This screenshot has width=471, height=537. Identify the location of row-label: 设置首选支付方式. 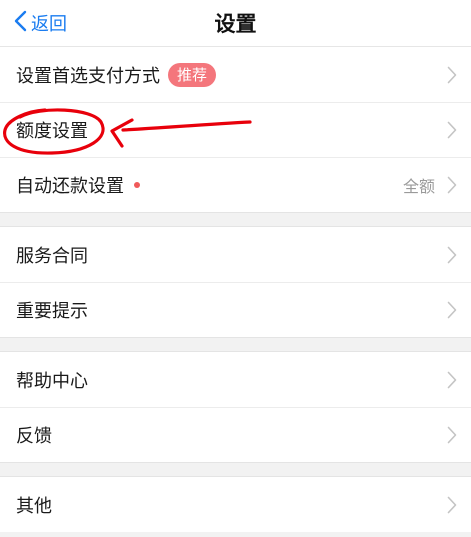
(88, 76).